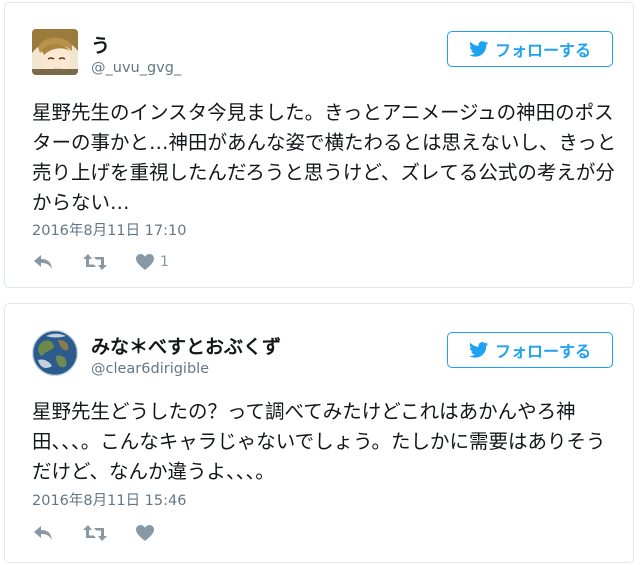 Image resolution: width=640 pixels, height=565 pixels. I want to click on earth-avatar-image, so click(55, 353).